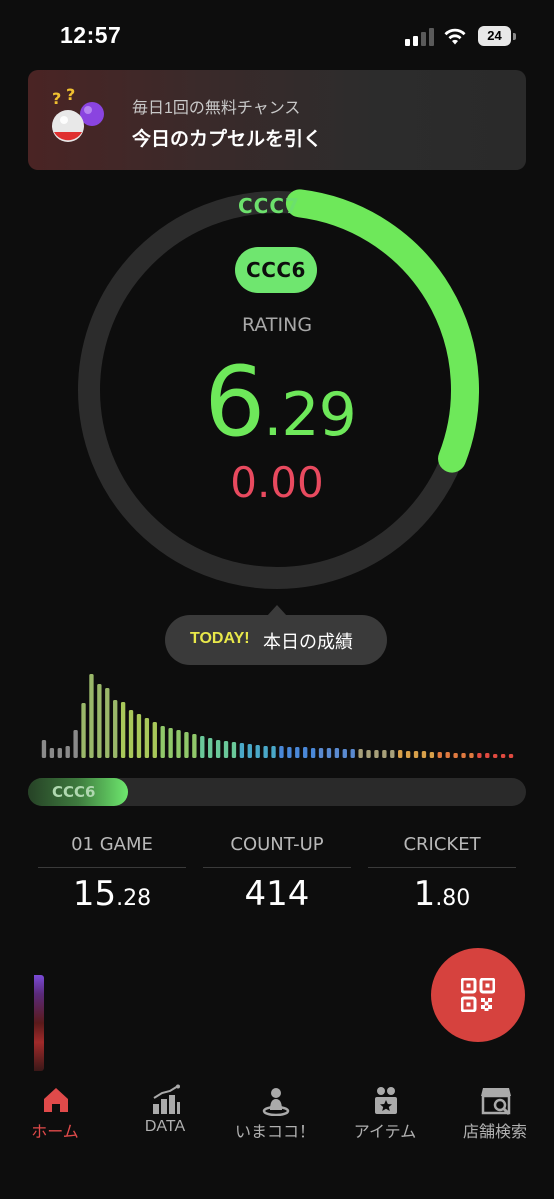 Image resolution: width=554 pixels, height=1199 pixels. Describe the element at coordinates (276, 270) in the screenshot. I see `current-class-badge: CCC6` at that location.